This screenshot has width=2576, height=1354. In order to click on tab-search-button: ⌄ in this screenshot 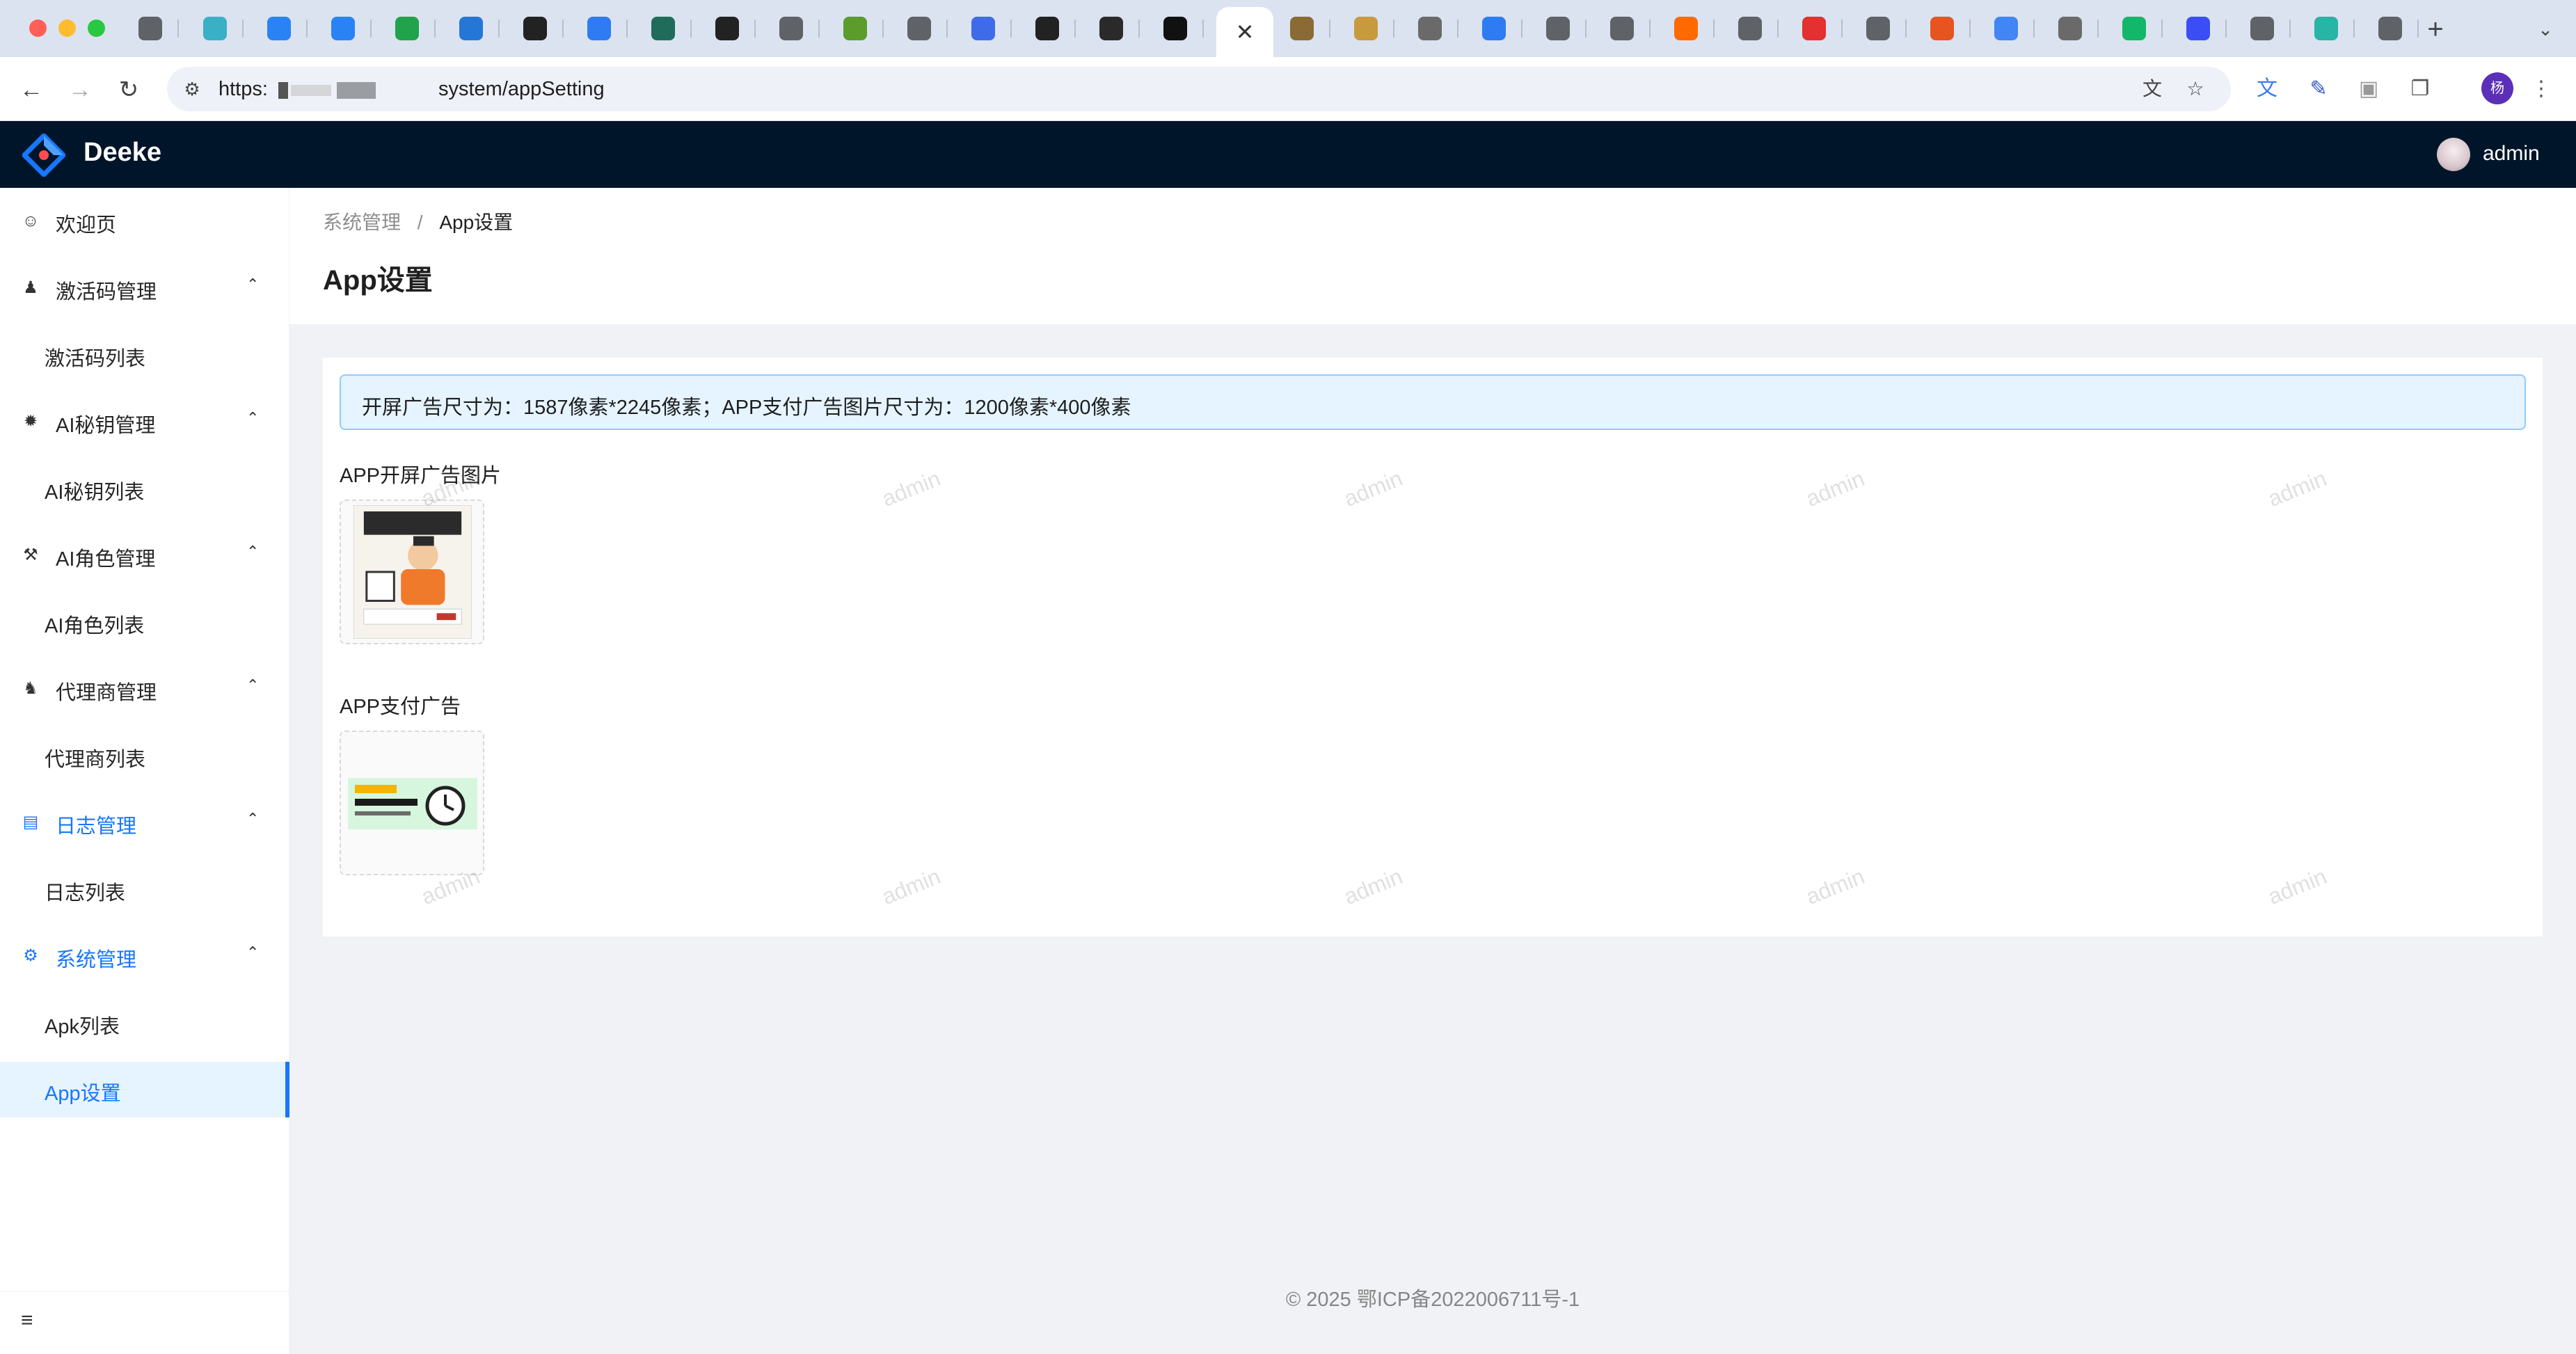, I will do `click(2545, 29)`.